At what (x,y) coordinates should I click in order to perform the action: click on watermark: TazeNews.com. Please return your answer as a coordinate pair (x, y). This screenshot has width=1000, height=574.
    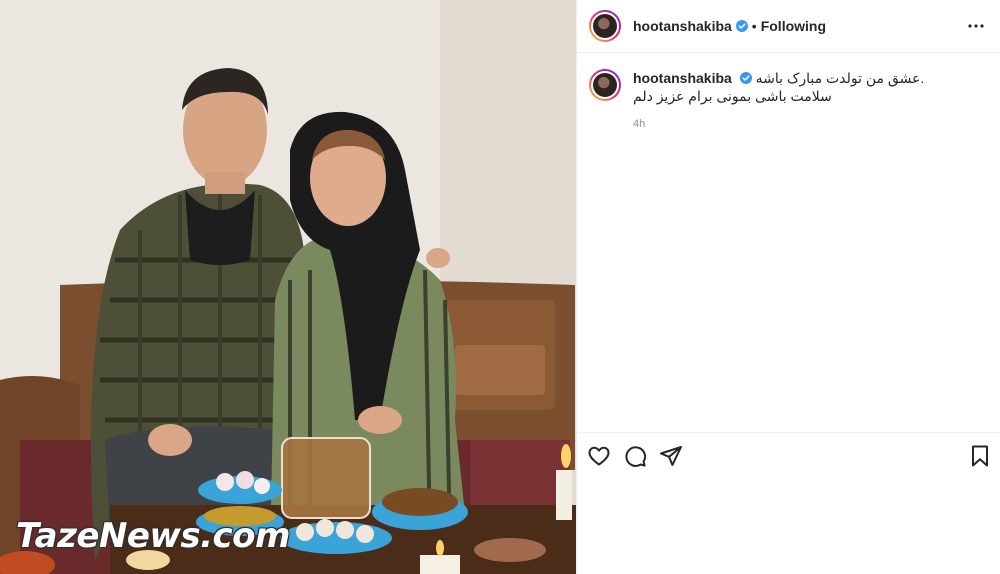
    Looking at the image, I should click on (153, 536).